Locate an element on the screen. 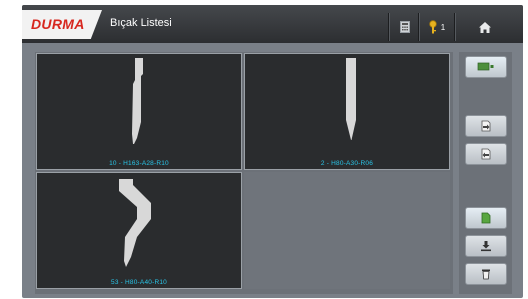  home-icon is located at coordinates (485, 27).